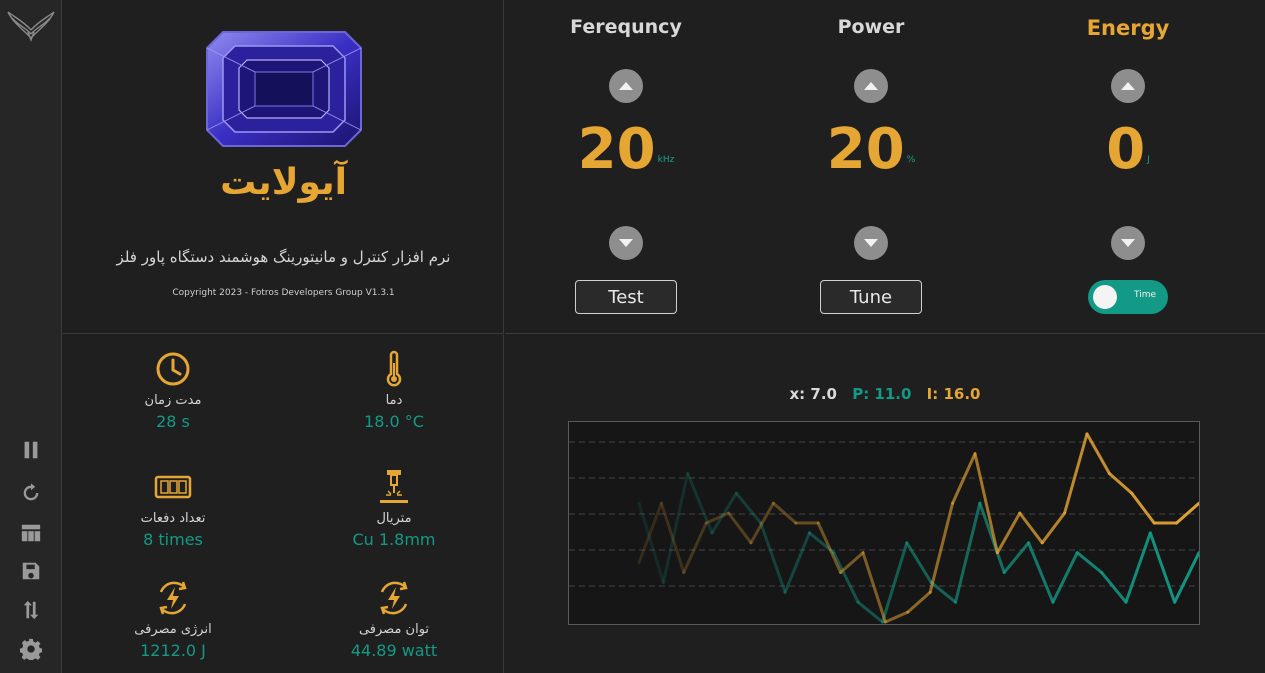  What do you see at coordinates (666, 159) in the screenshot?
I see `frequency-unit: kHz` at bounding box center [666, 159].